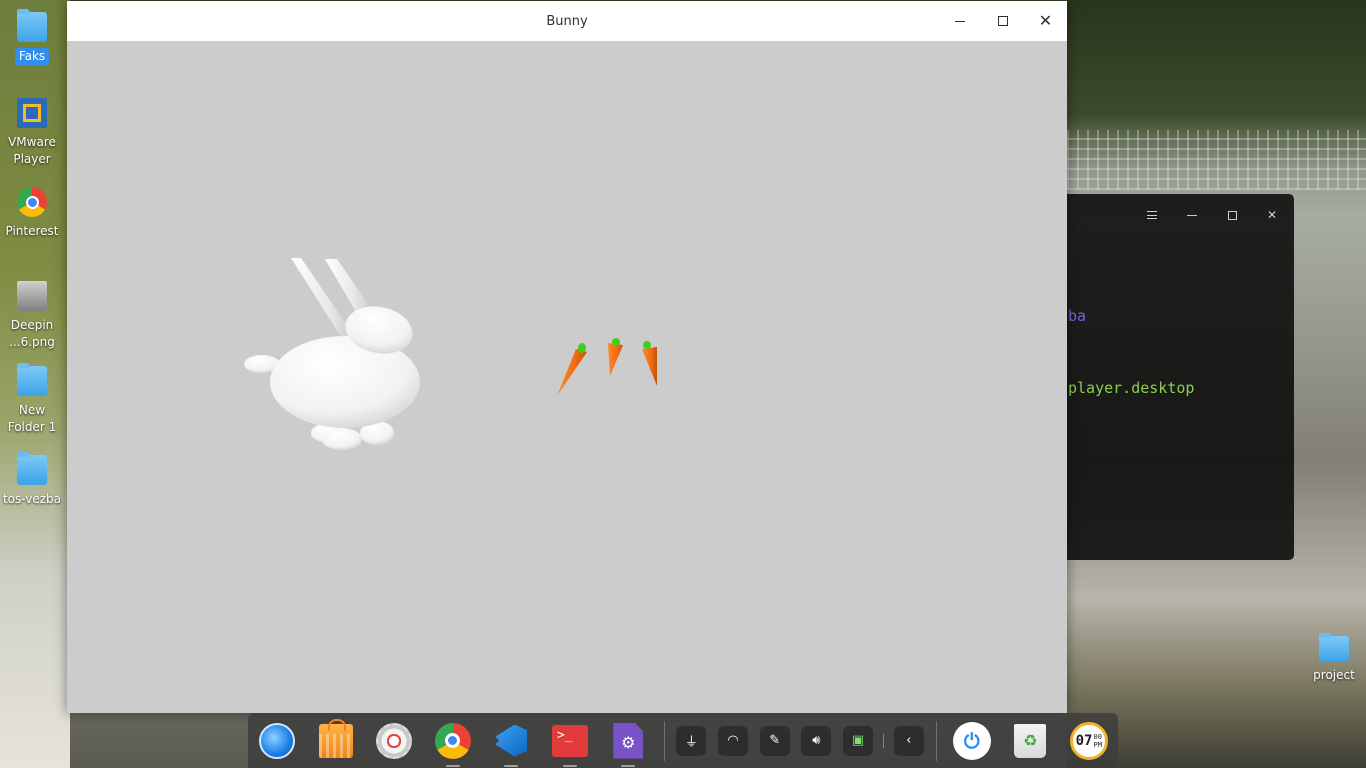 The width and height of the screenshot is (1366, 768). I want to click on dock-app-store, so click(336, 740).